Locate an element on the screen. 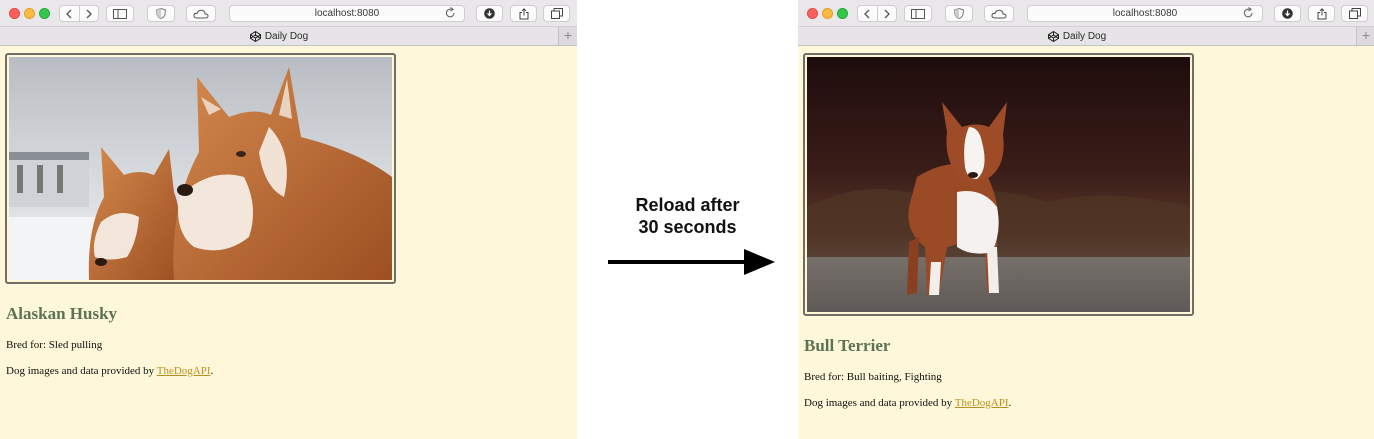 This screenshot has width=1374, height=439. arrow-right-icon is located at coordinates (691, 262).